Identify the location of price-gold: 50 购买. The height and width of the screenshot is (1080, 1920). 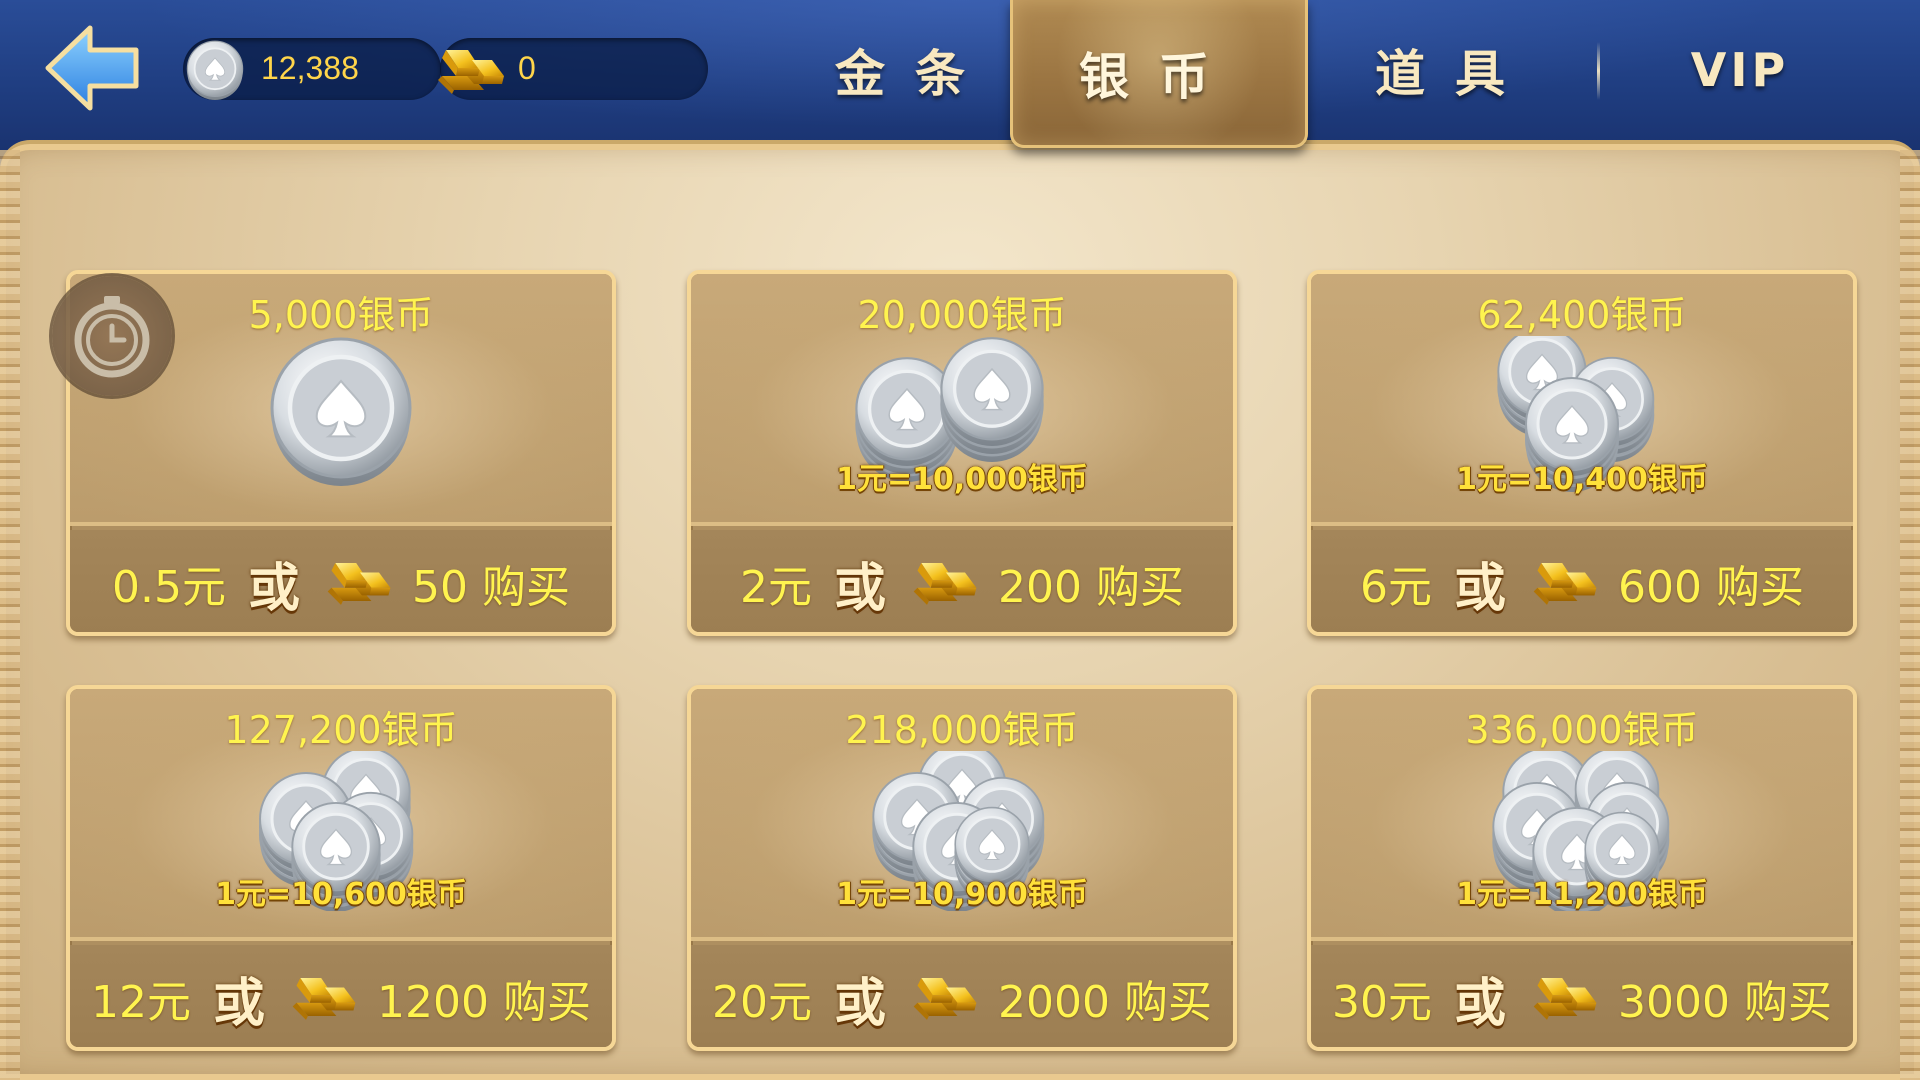
(491, 587).